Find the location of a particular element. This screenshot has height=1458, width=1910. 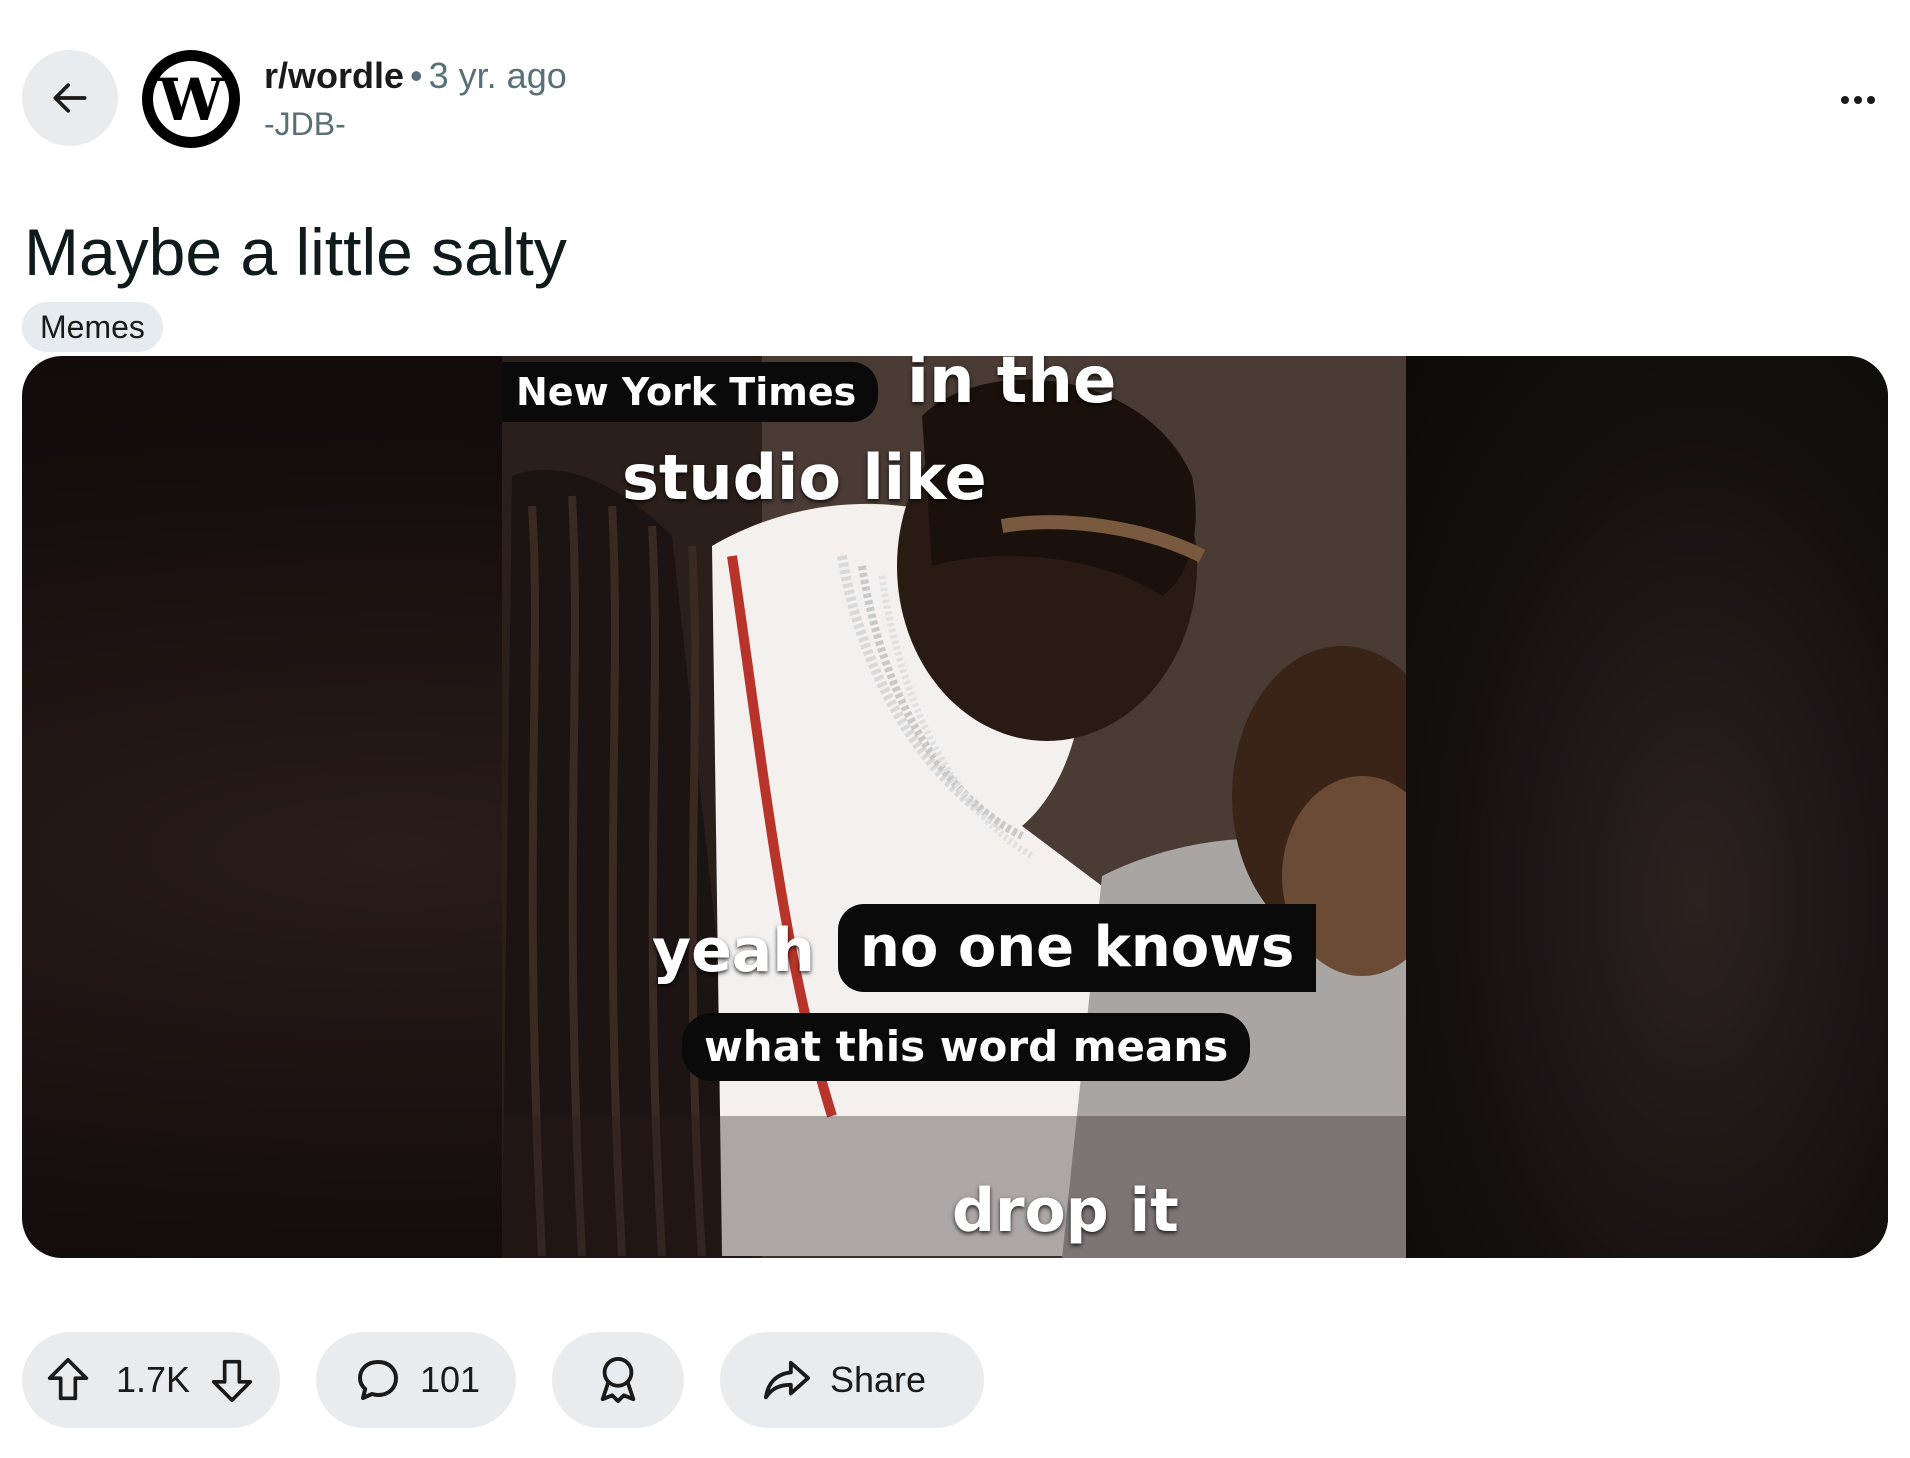

avatar-letter: W is located at coordinates (191, 100).